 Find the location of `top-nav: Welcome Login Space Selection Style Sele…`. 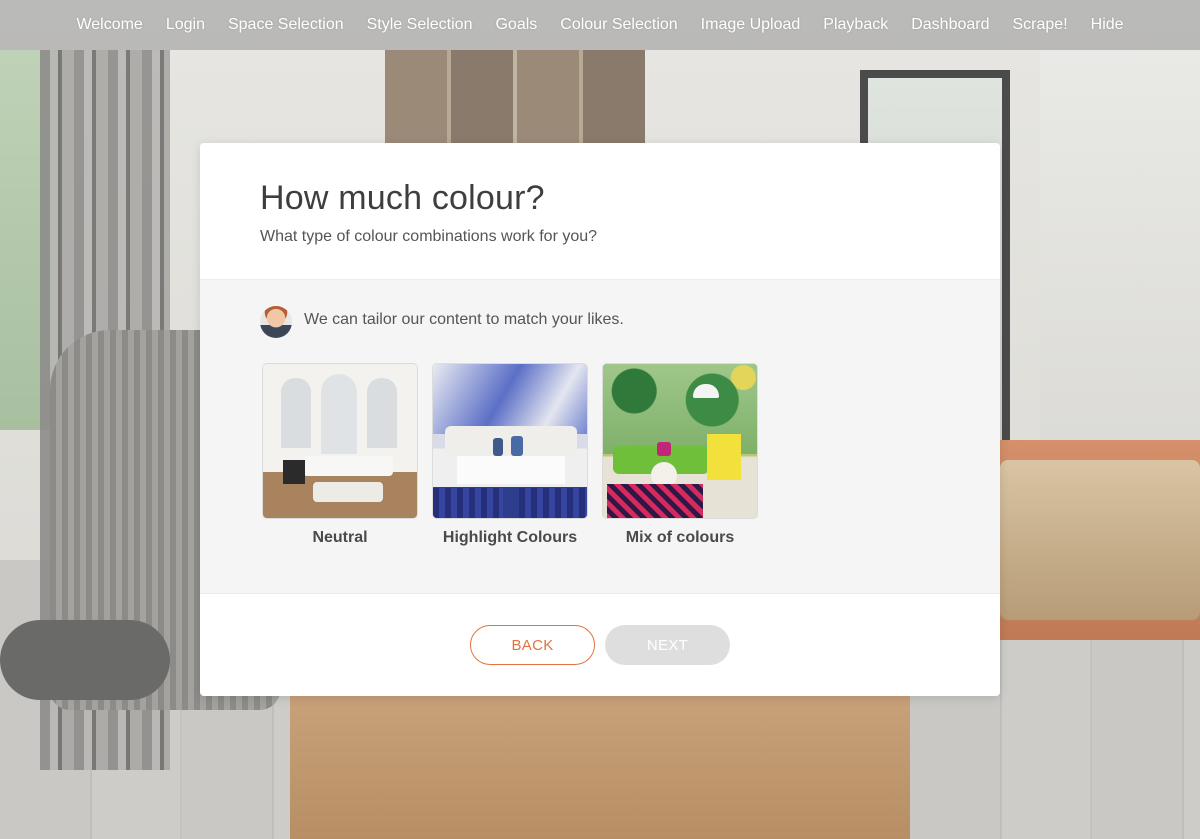

top-nav: Welcome Login Space Selection Style Sele… is located at coordinates (600, 25).